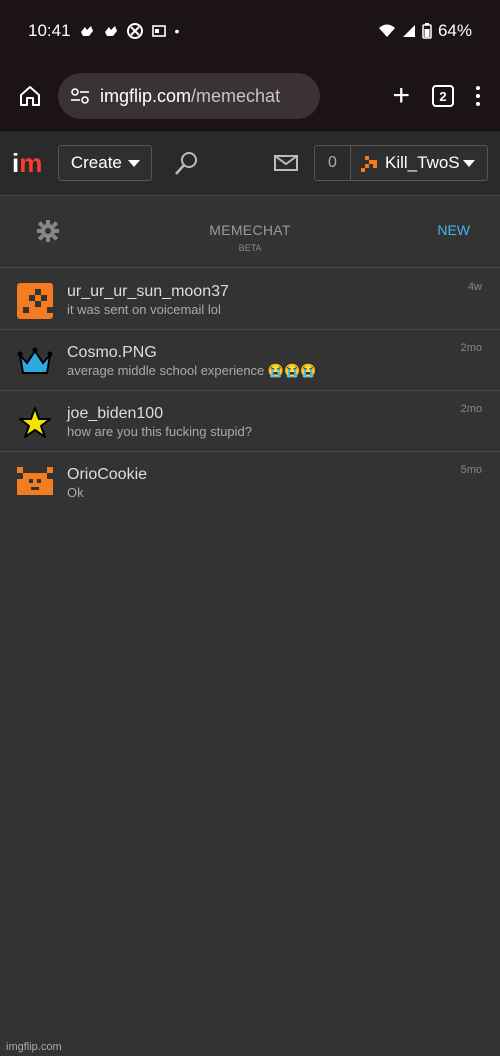  Describe the element at coordinates (148, 291) in the screenshot. I see `chat-name: ur_ur_ur_sun_moon37` at that location.